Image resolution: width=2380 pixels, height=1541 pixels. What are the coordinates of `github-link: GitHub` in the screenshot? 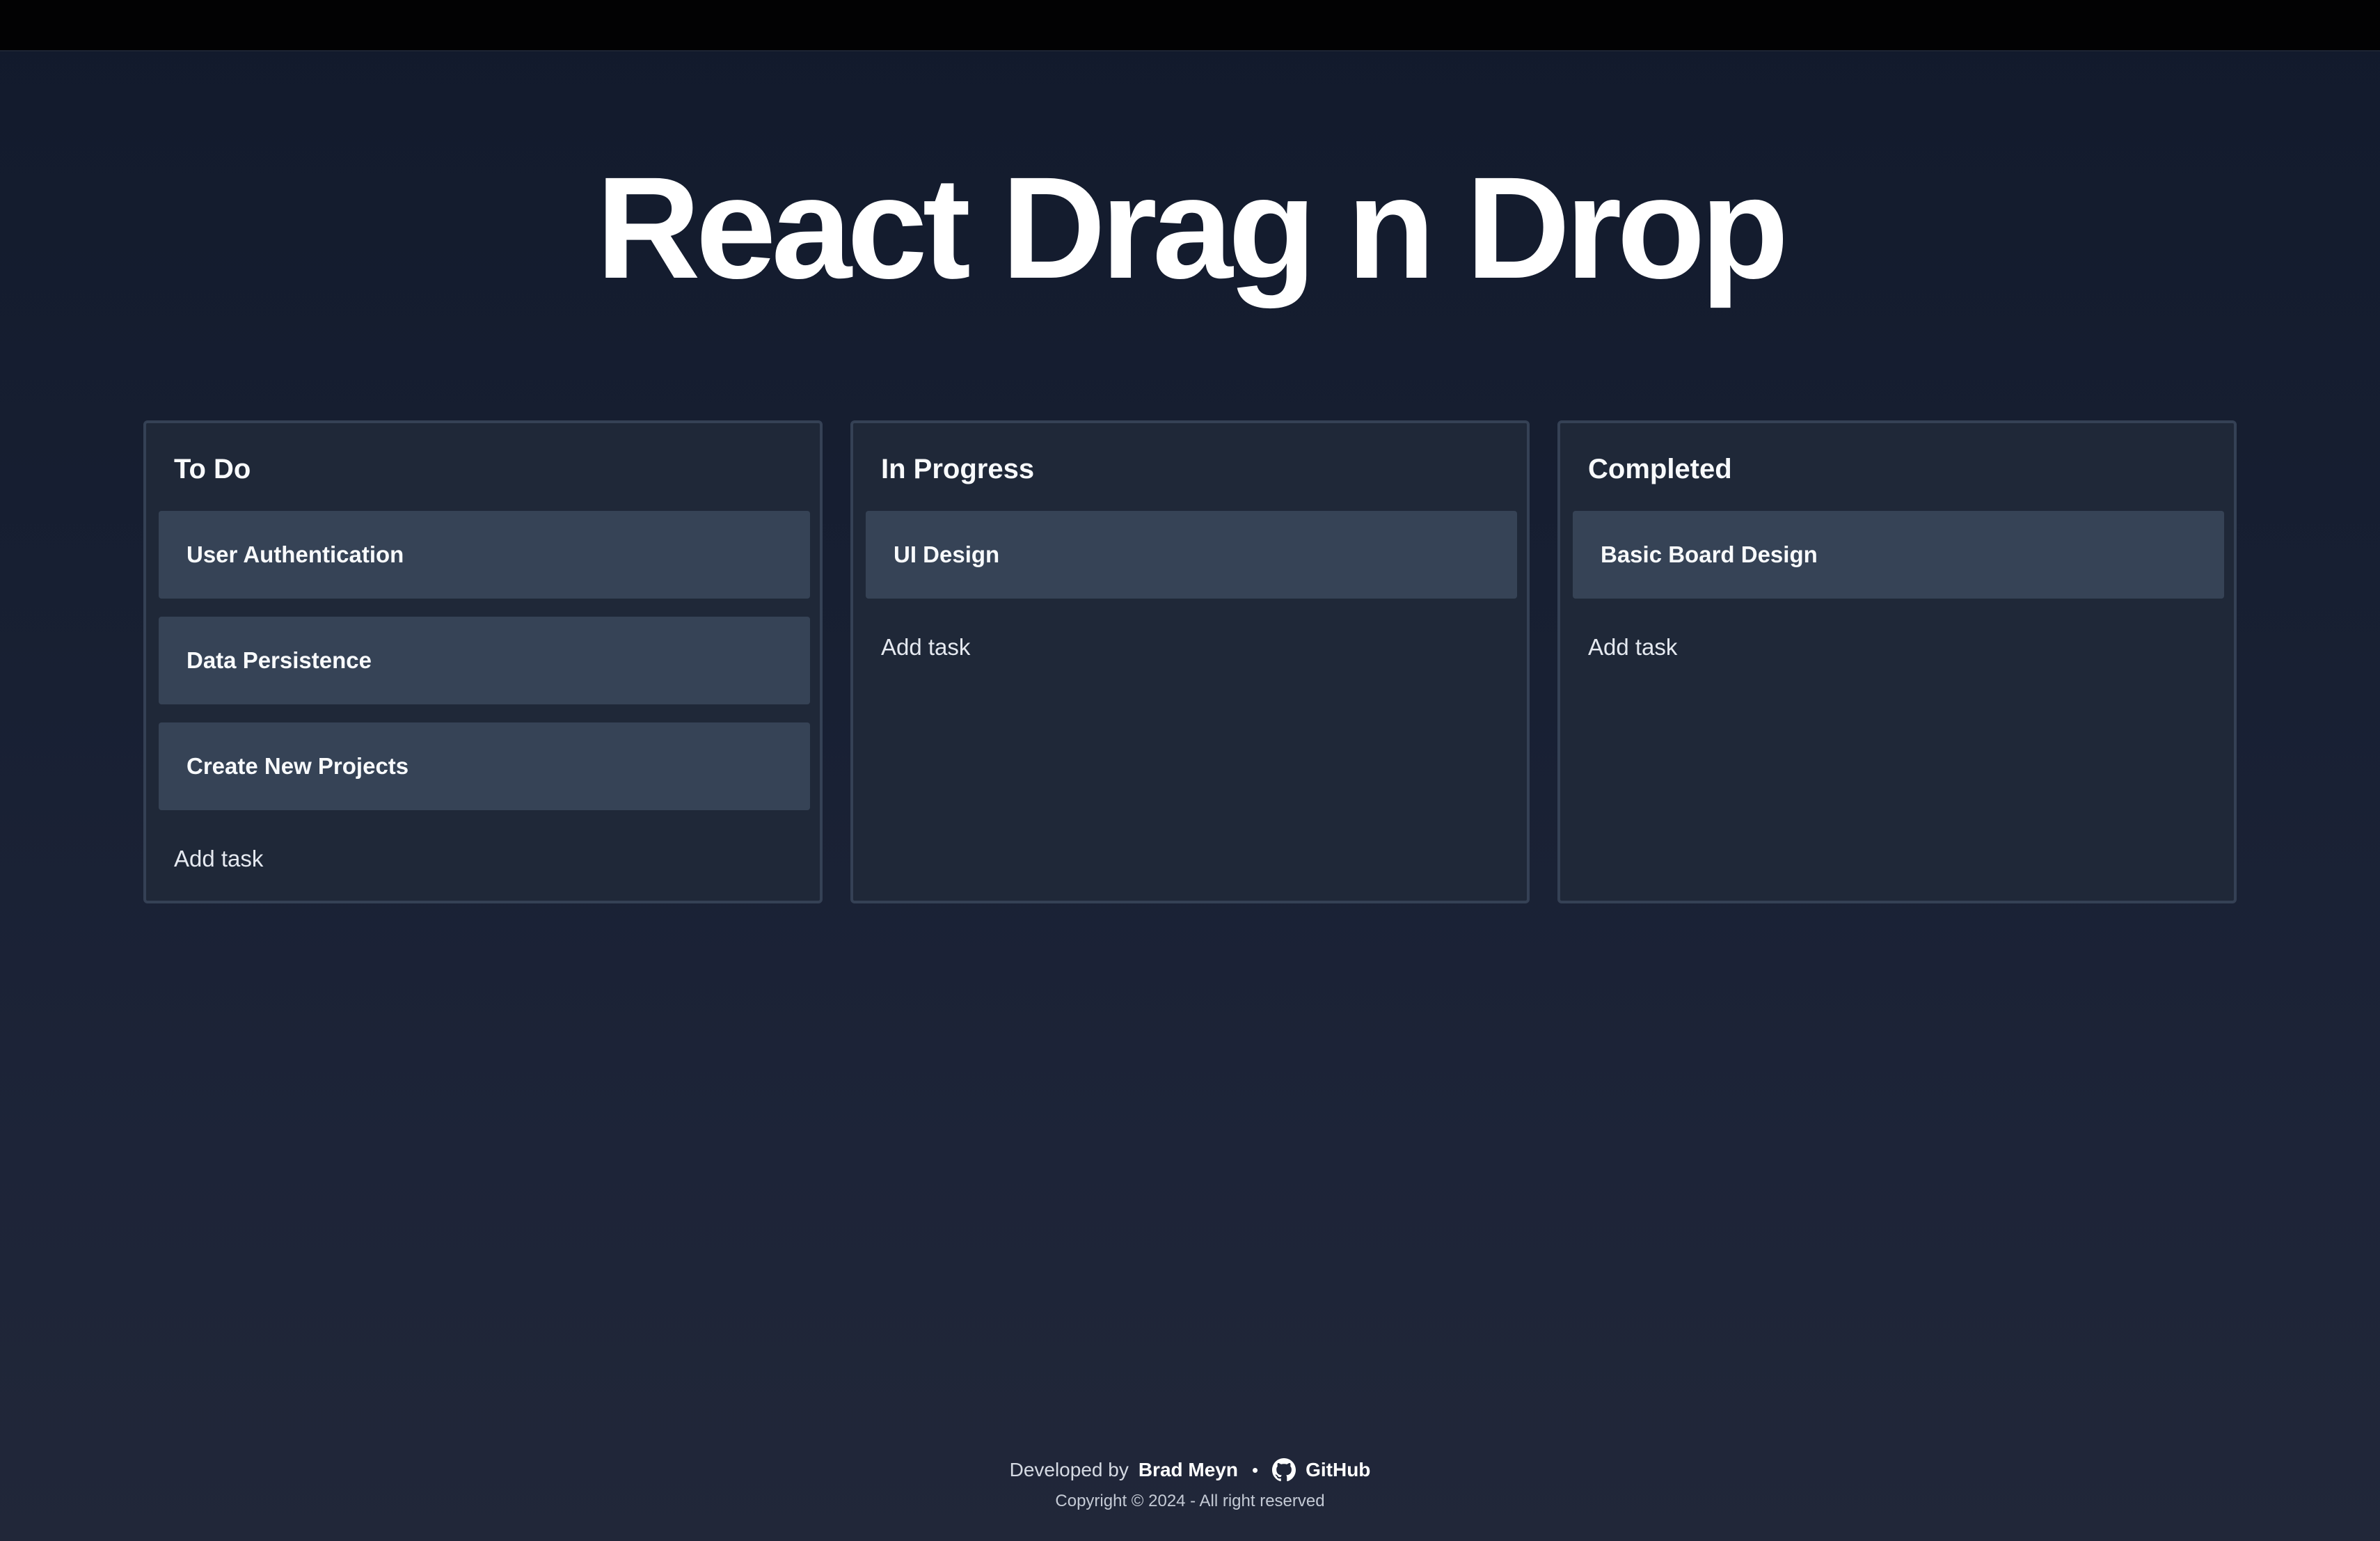 It's located at (1321, 1470).